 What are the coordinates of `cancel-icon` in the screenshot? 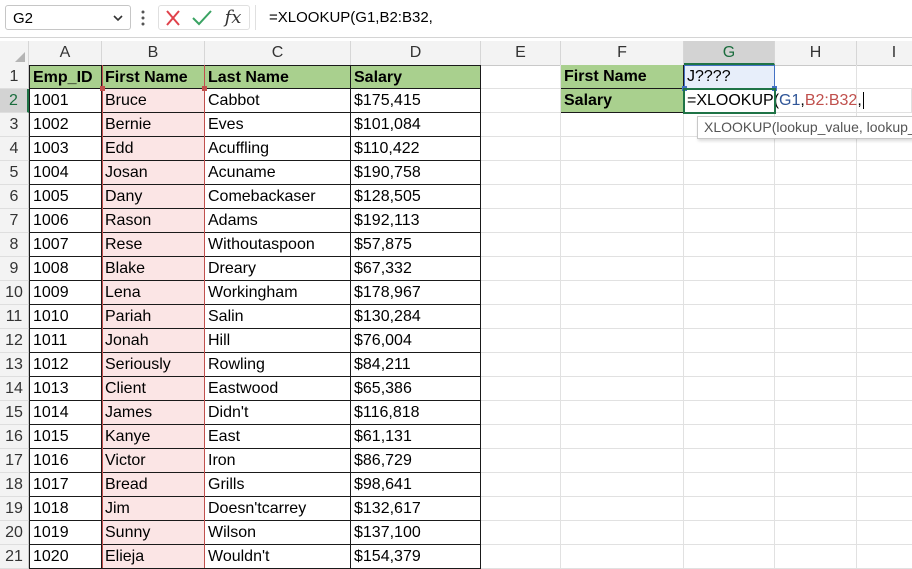 It's located at (173, 18).